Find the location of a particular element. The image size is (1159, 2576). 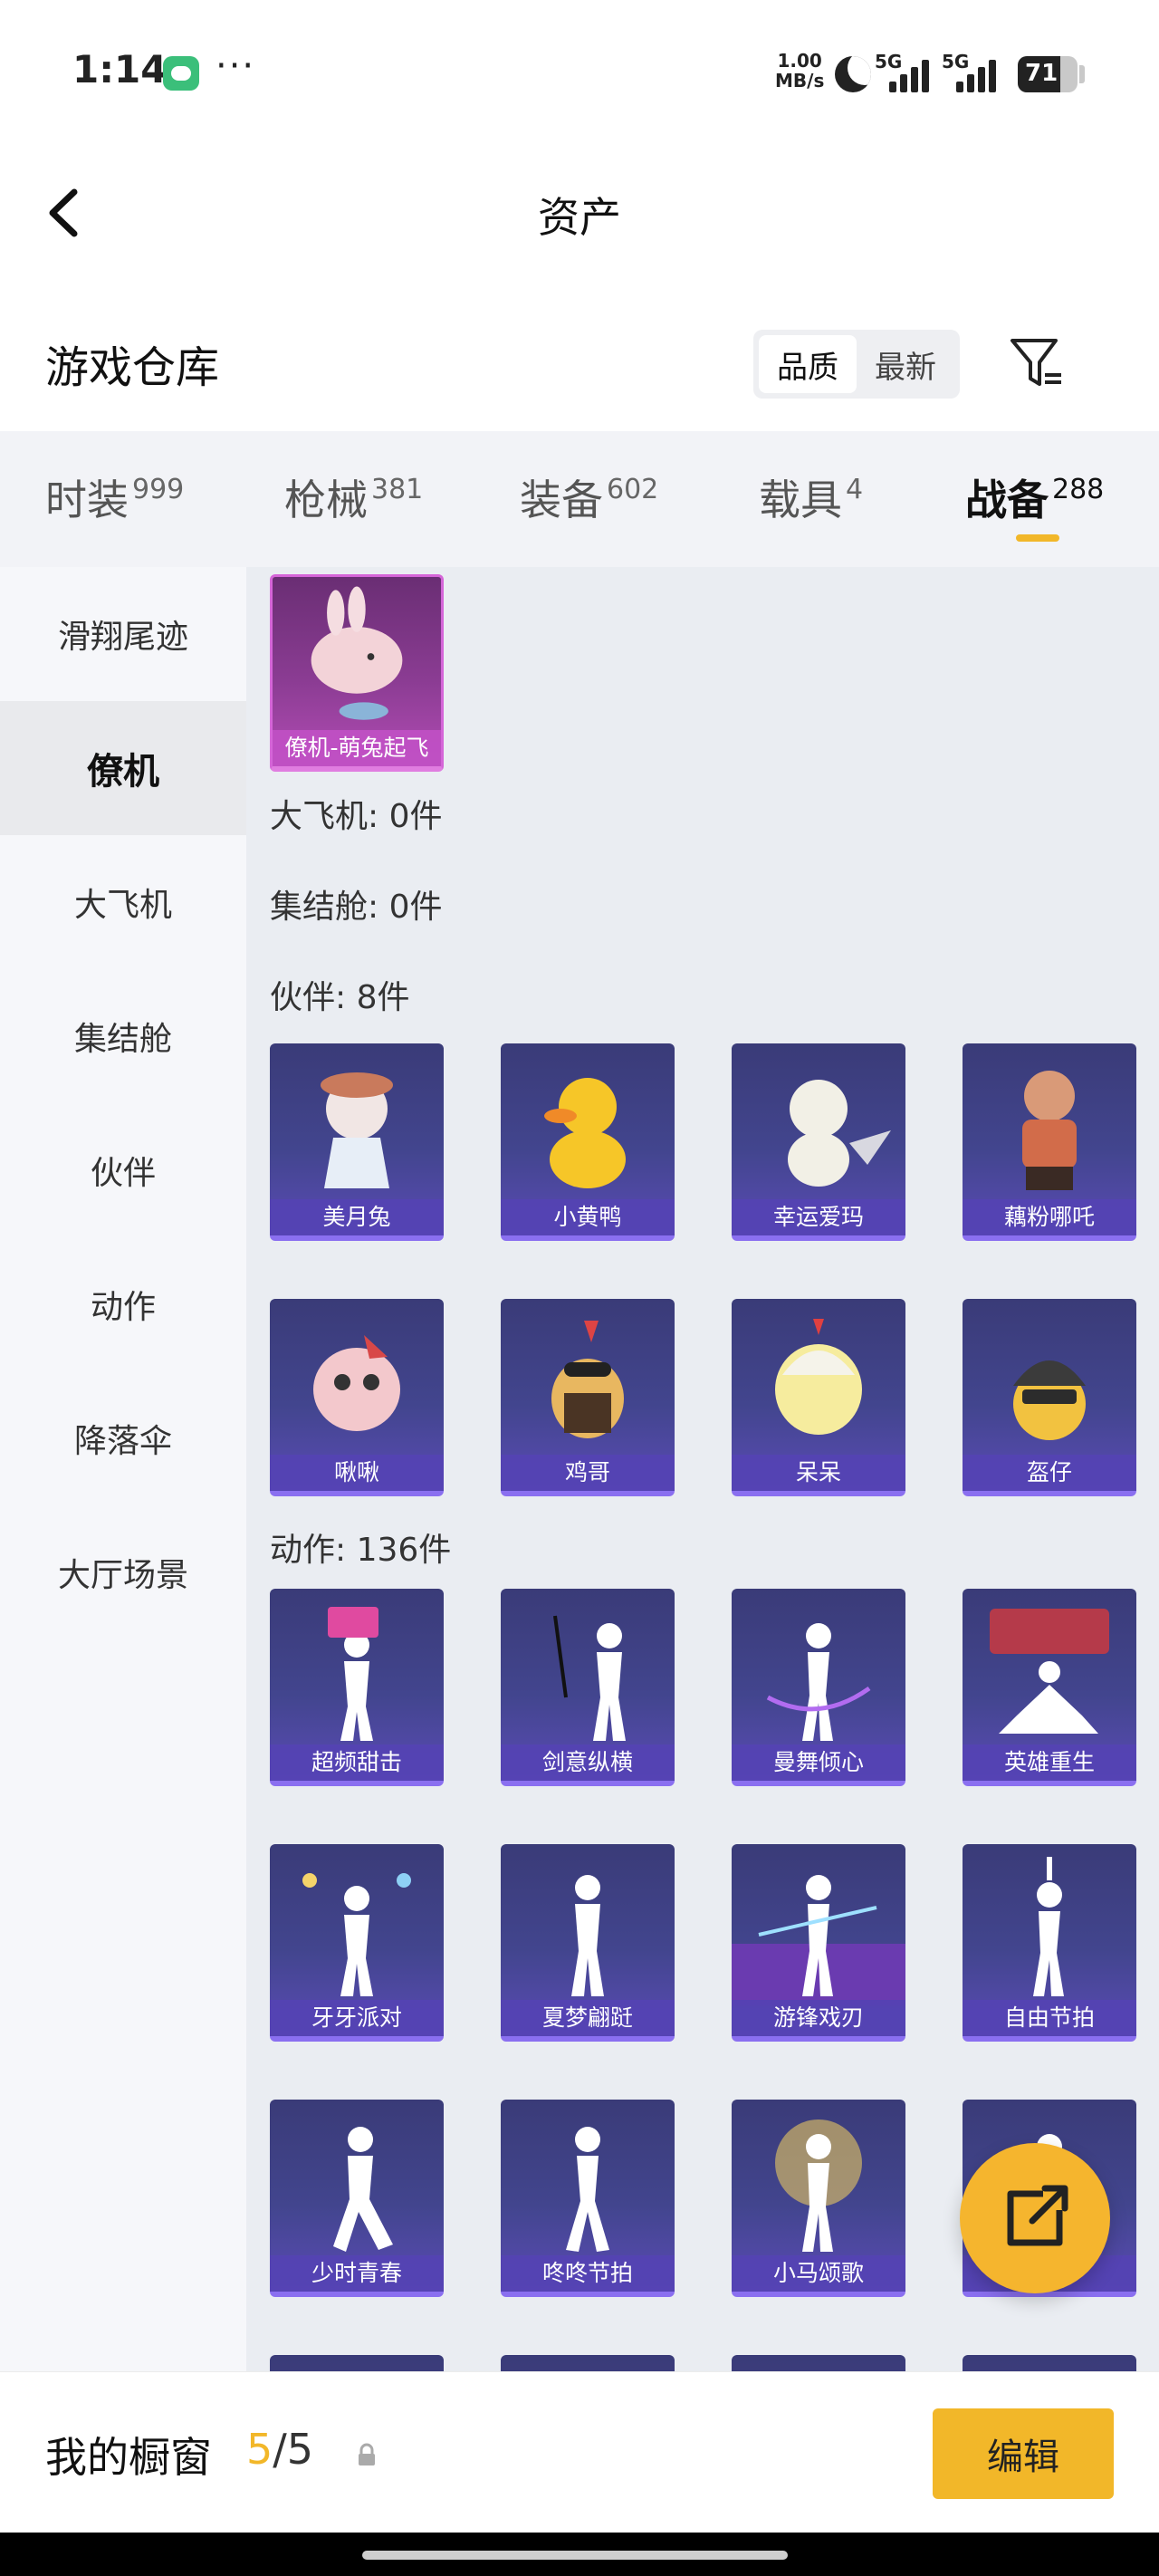

action-card-label: 牙牙派对 is located at coordinates (357, 2018).